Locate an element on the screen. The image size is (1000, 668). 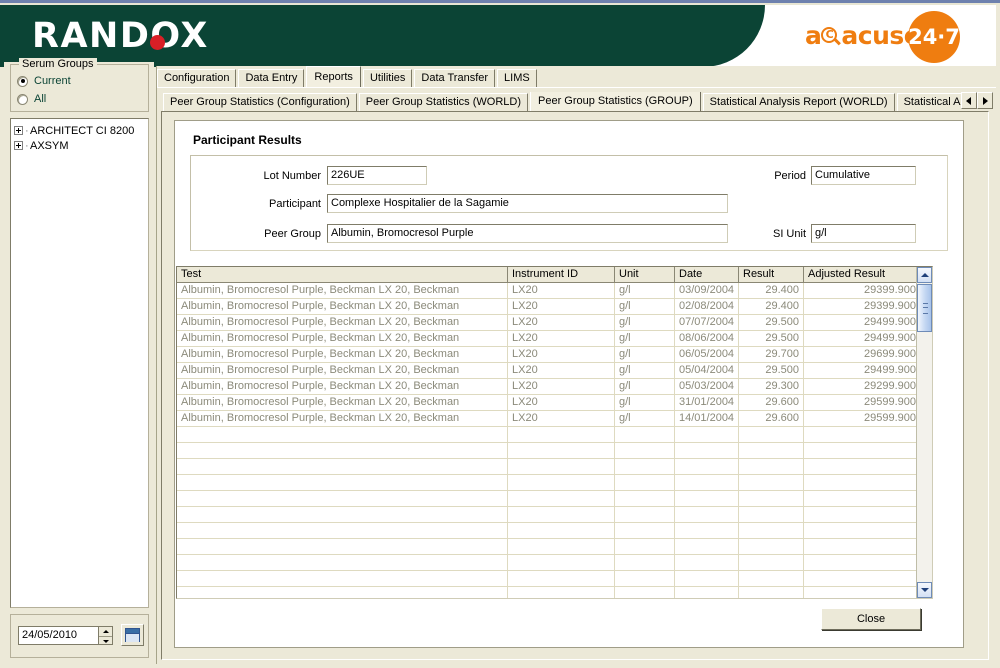
scrollbar-thumb is located at coordinates (924, 308).